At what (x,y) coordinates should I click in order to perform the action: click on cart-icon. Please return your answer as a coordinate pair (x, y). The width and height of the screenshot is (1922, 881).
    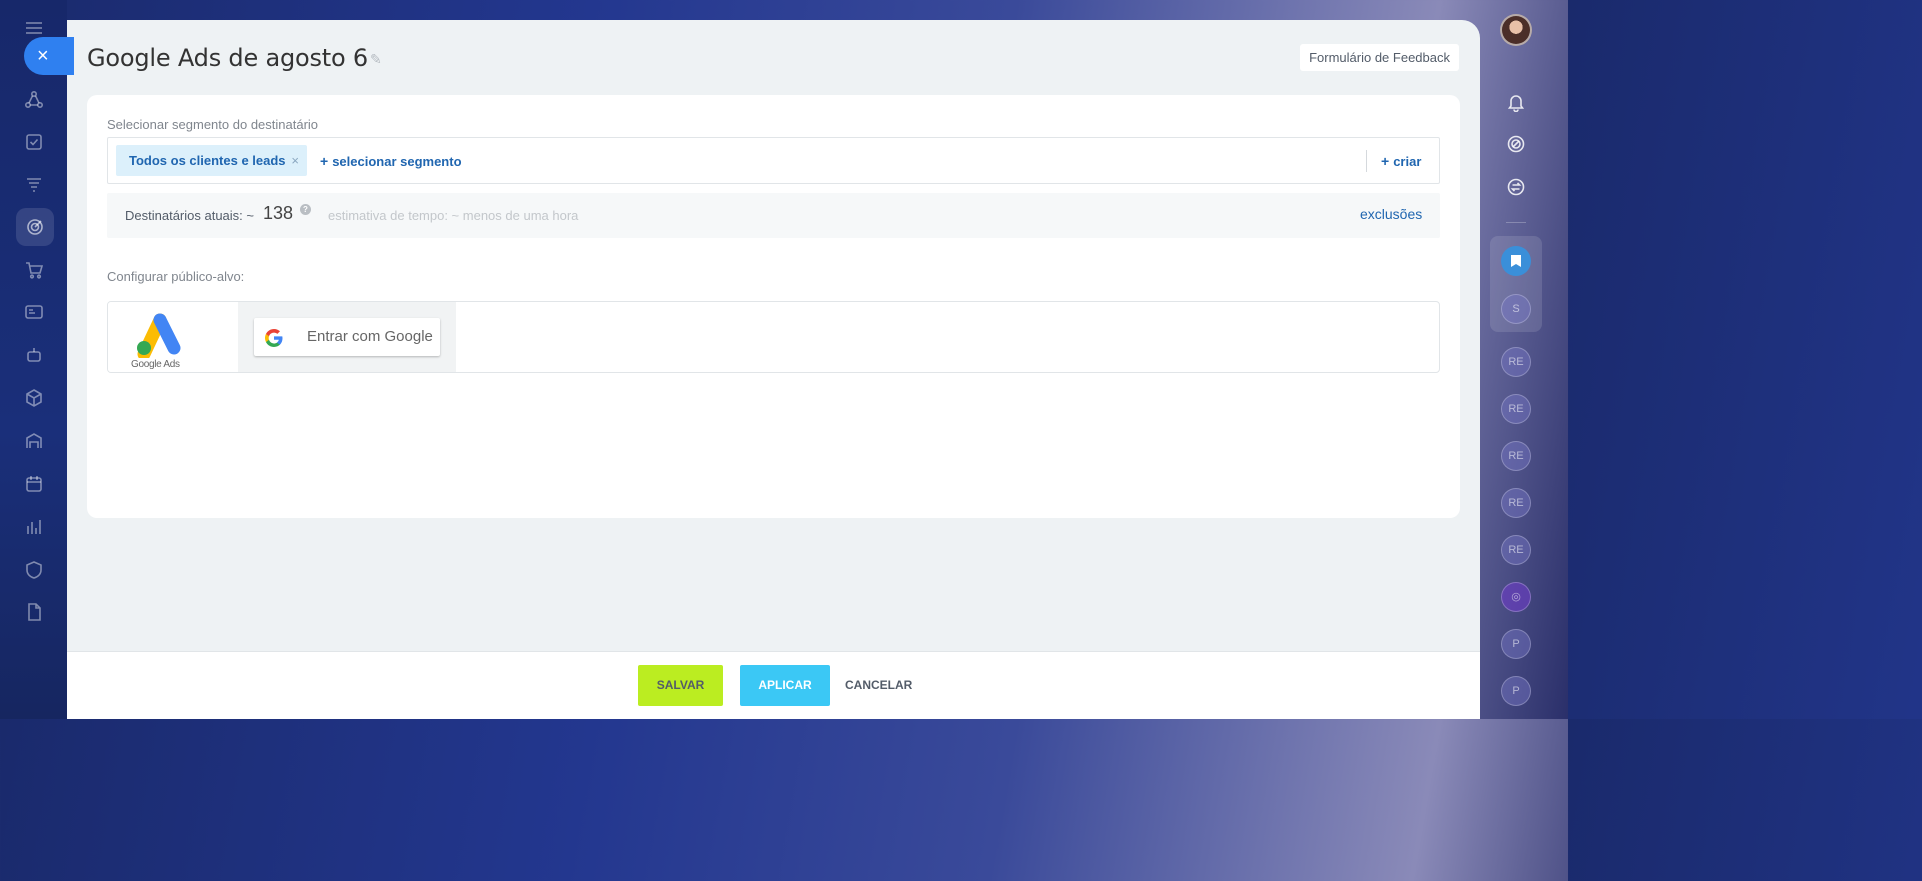
    Looking at the image, I should click on (34, 270).